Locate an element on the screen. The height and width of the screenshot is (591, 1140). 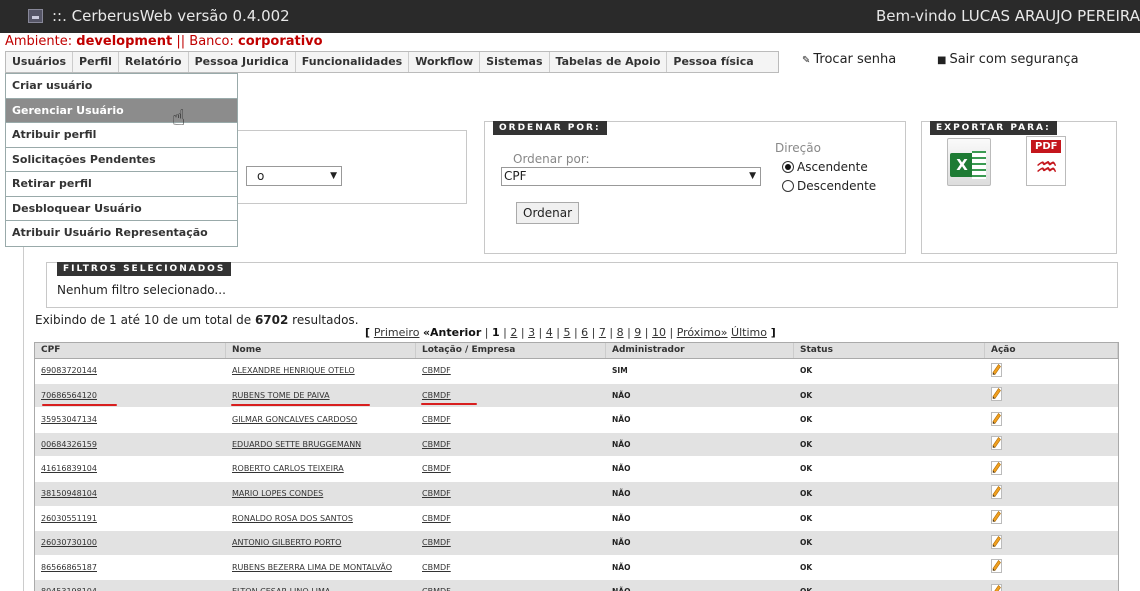
dropdown-item-gerenciar-usuário: Gerenciar Usuário is located at coordinates (121, 110).